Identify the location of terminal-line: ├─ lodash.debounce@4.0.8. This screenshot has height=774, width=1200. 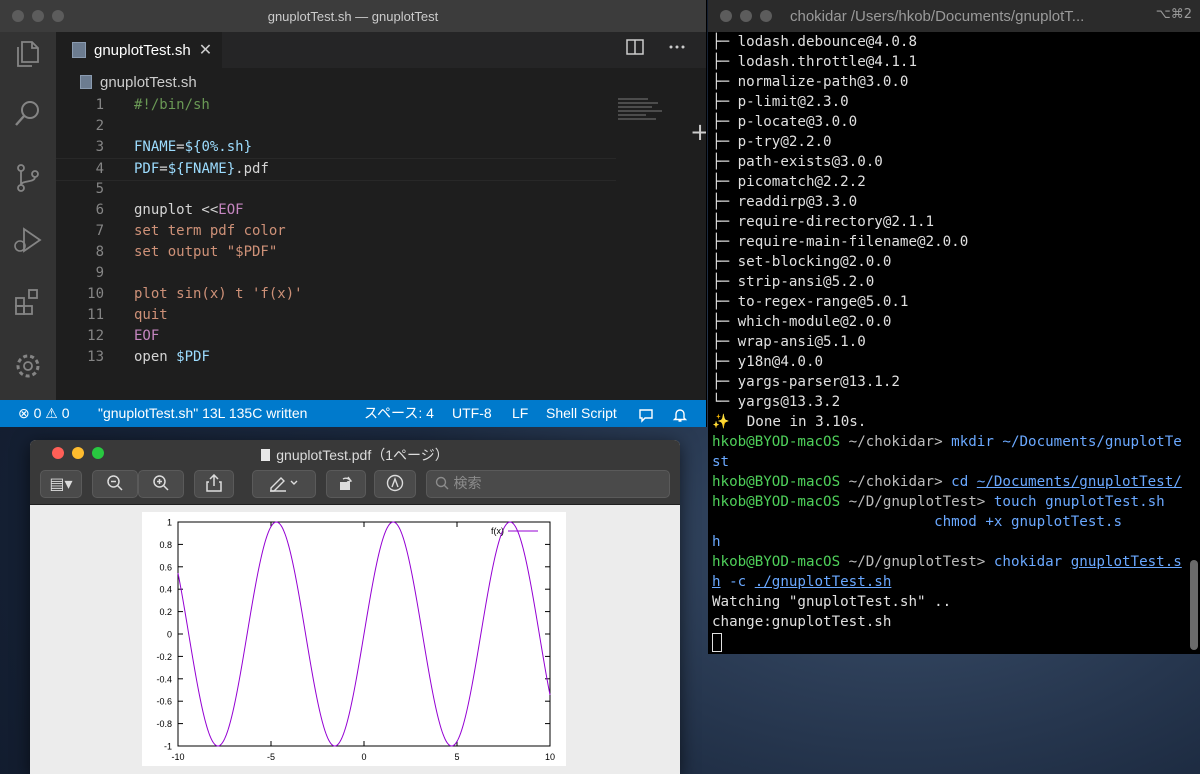
(942, 42).